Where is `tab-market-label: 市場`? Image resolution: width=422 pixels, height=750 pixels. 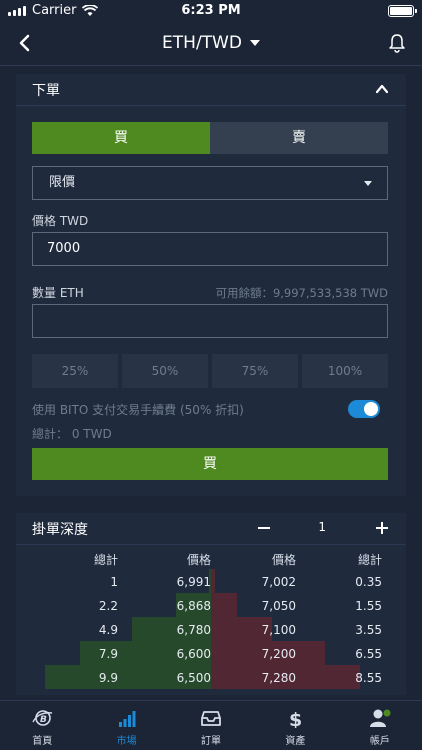 tab-market-label: 市場 is located at coordinates (126, 741).